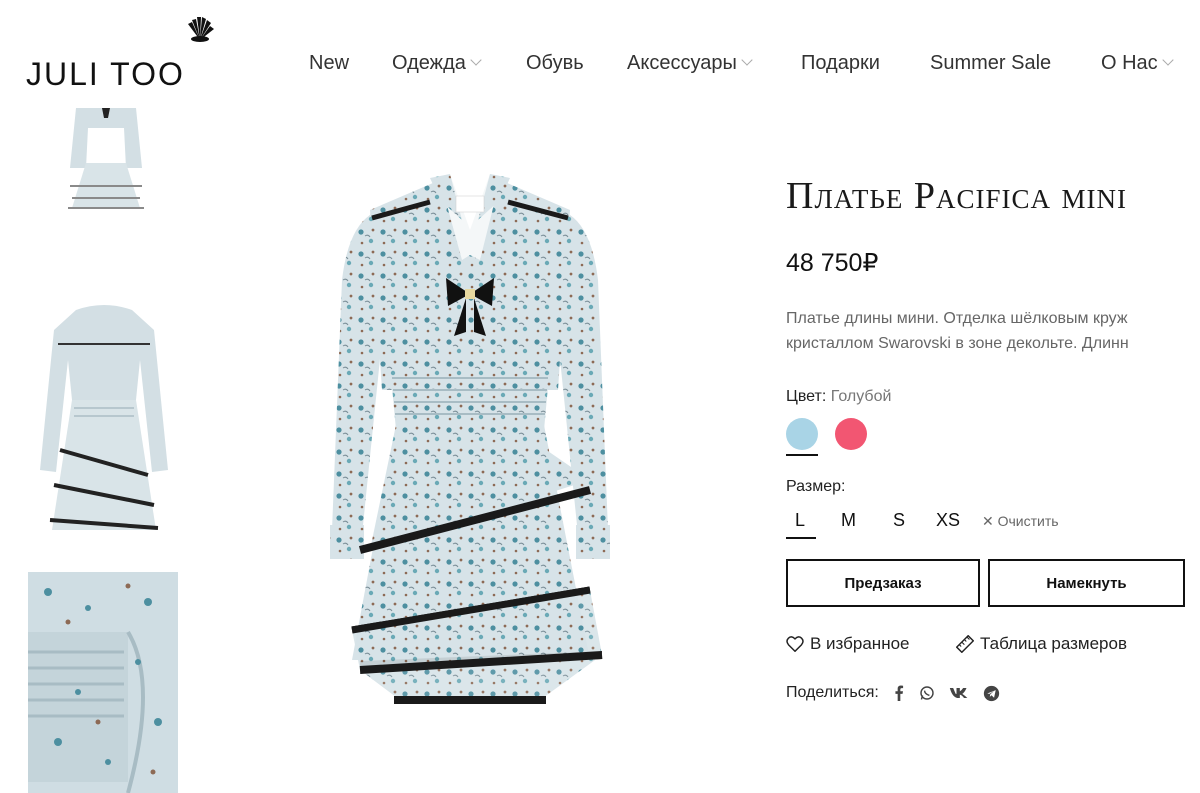 The height and width of the screenshot is (793, 1200). Describe the element at coordinates (957, 318) in the screenshot. I see `description-line: Платье длины мини. Отделка шёлковым круж` at that location.